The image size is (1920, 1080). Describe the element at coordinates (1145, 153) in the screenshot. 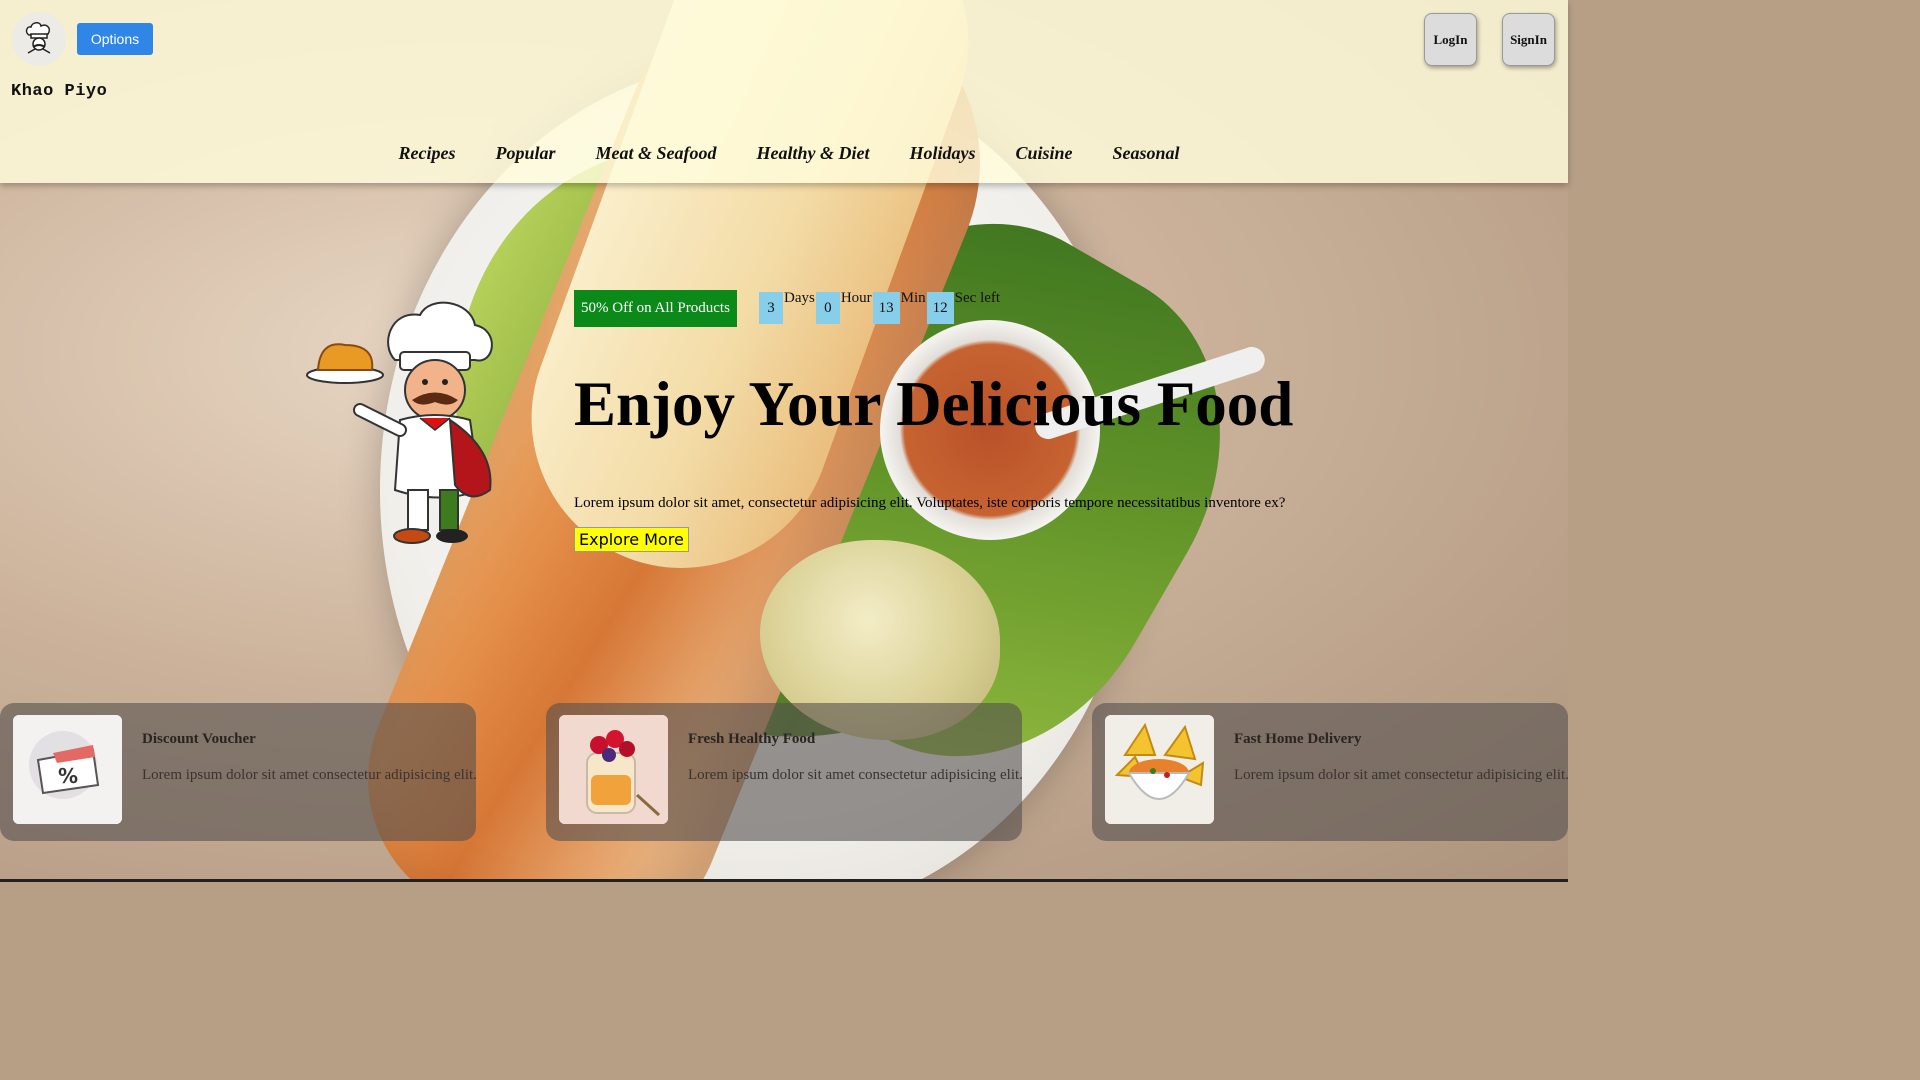

I see `nav-item-seasonal: Seasonal` at that location.